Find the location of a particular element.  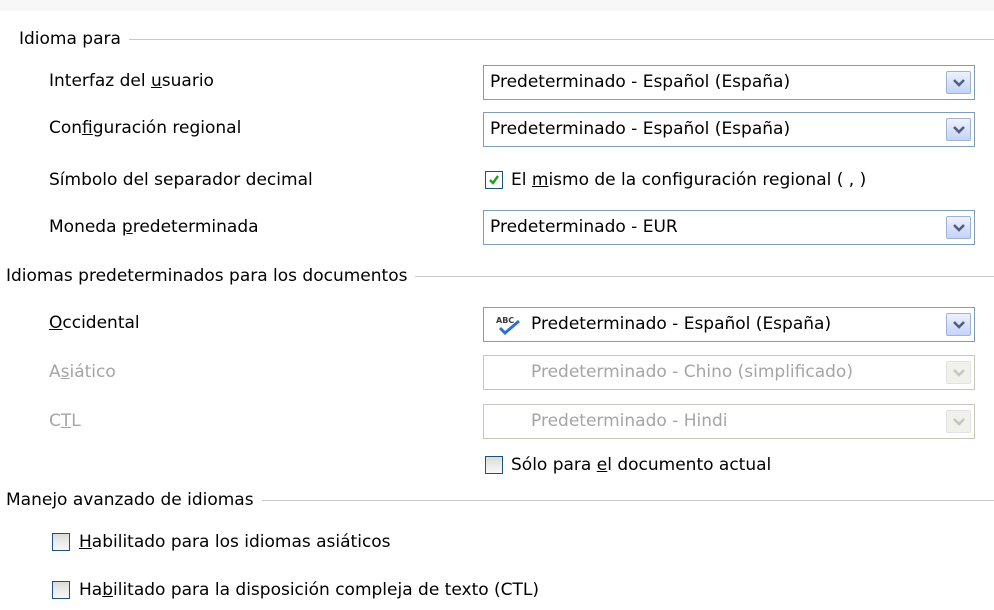

section-title: Manejo avanzado de idiomas is located at coordinates (130, 500).